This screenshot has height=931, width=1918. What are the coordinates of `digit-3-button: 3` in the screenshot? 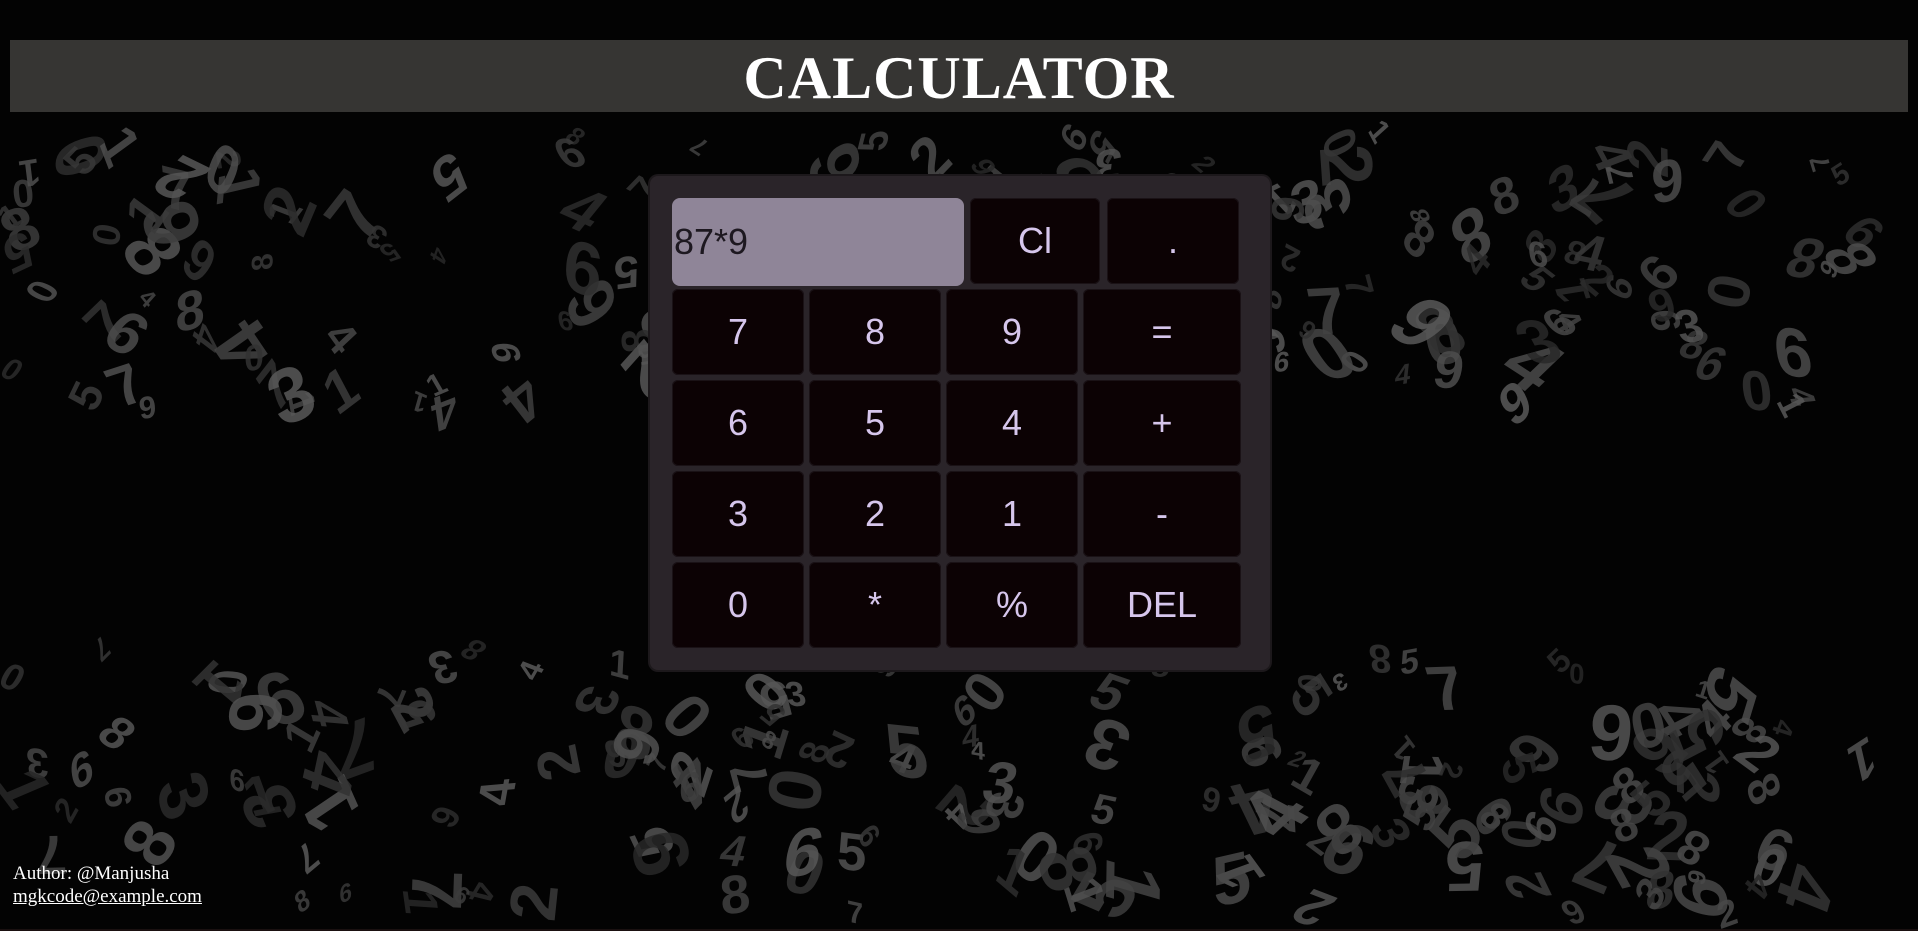 It's located at (738, 514).